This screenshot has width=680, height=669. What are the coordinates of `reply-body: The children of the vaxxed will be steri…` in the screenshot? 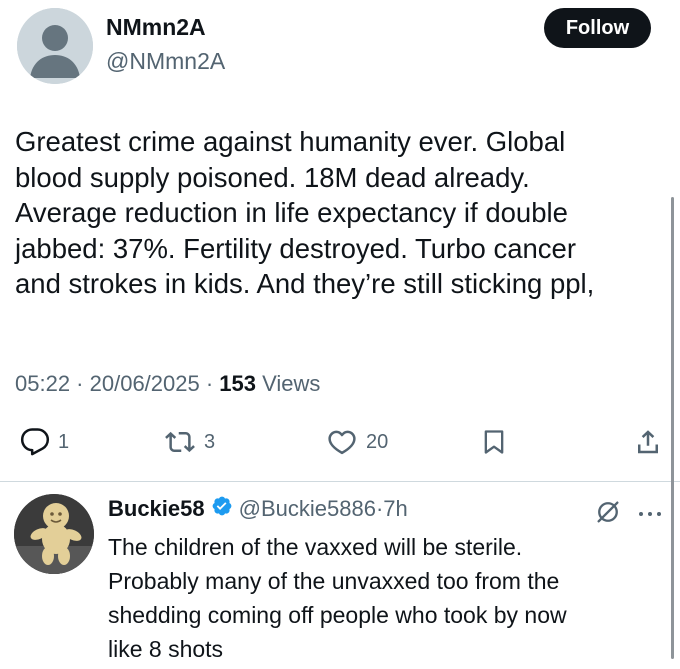 It's located at (337, 598).